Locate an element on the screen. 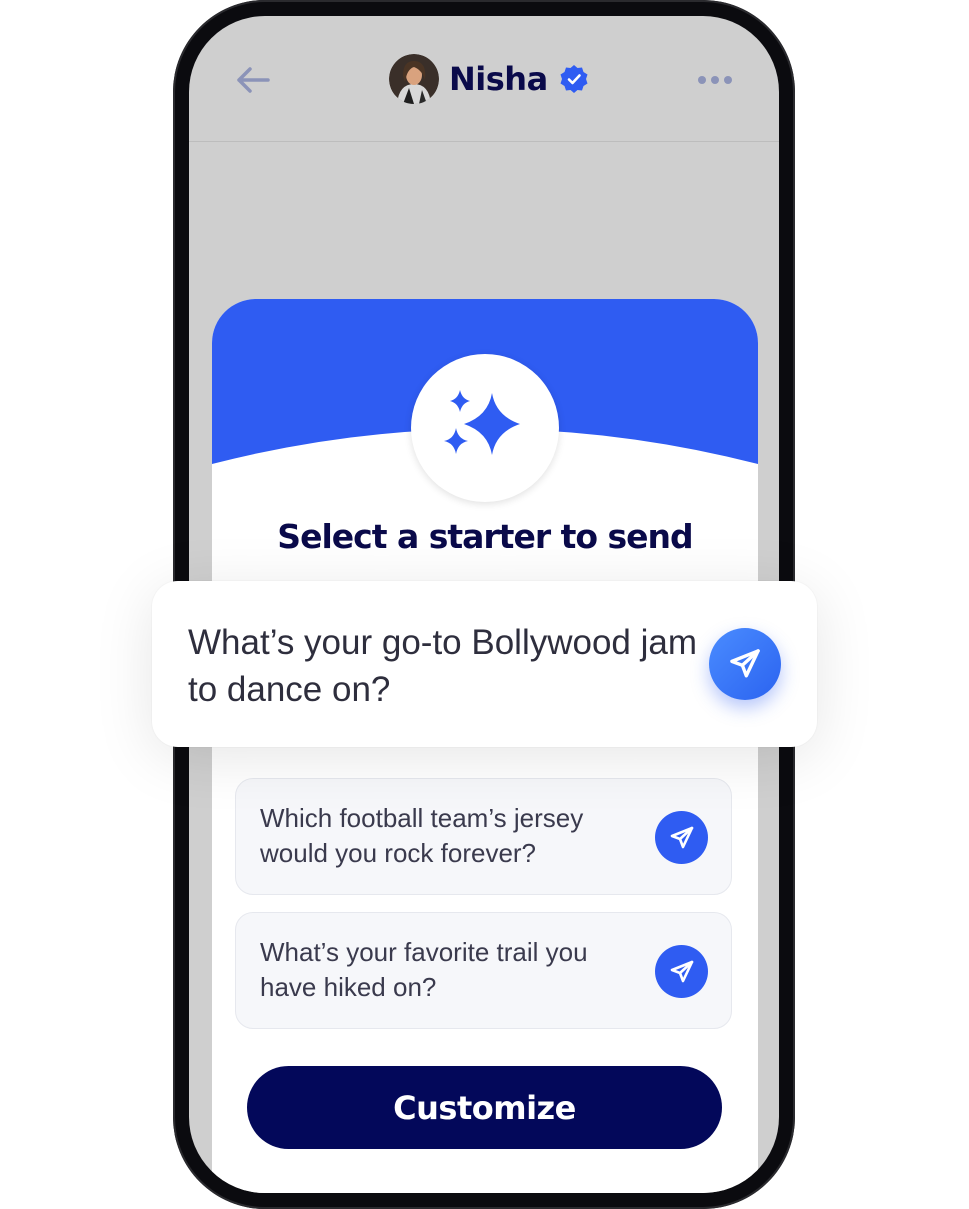 This screenshot has height=1209, width=969. arrow-left-icon is located at coordinates (253, 80).